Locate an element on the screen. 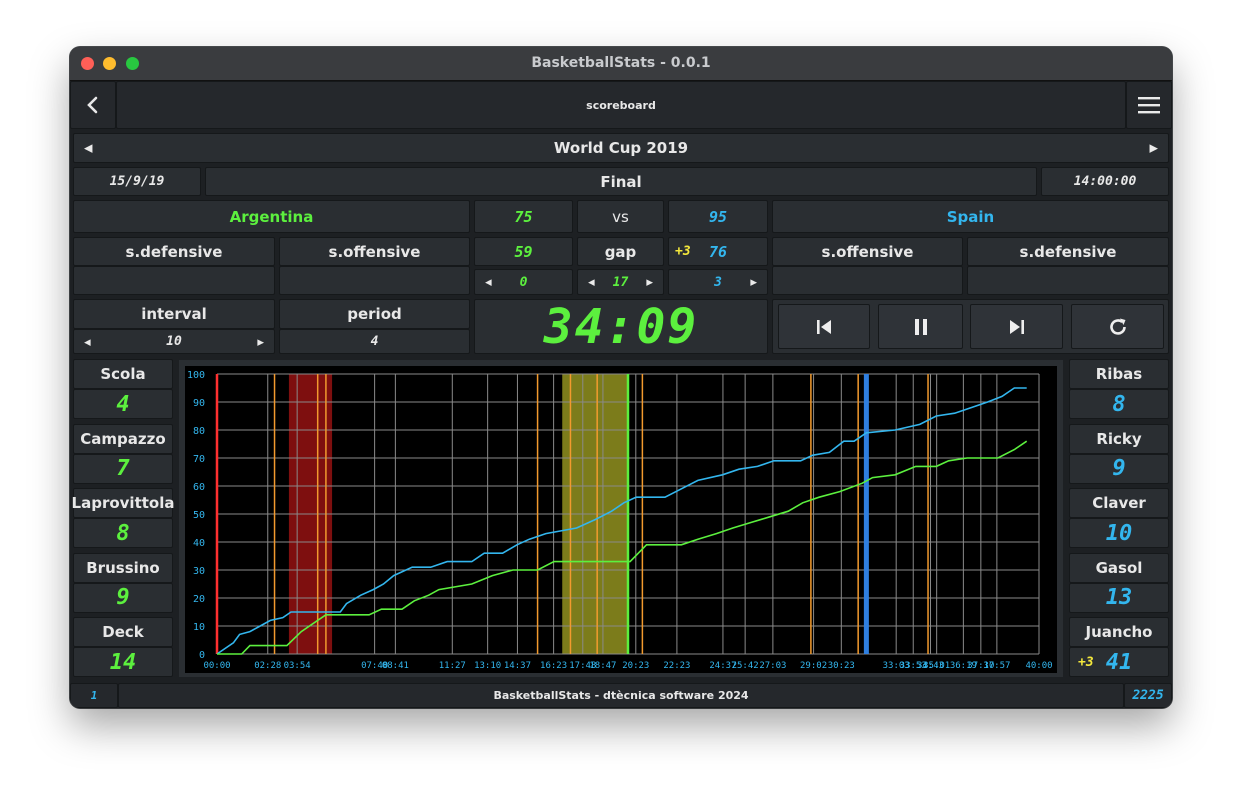 This screenshot has height=800, width=1242. chart-x-tick-label: 40:00 is located at coordinates (1038, 666).